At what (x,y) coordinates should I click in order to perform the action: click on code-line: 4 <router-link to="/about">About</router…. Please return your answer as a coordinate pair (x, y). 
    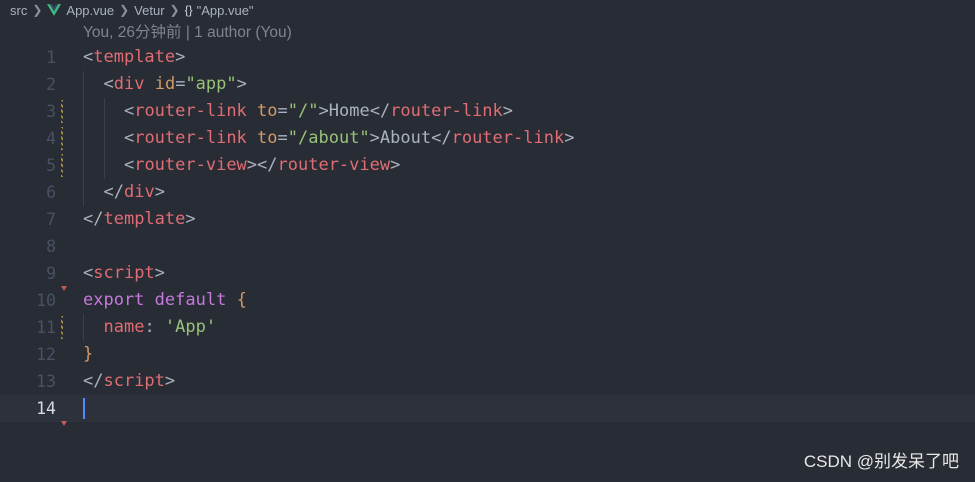
    Looking at the image, I should click on (487, 138).